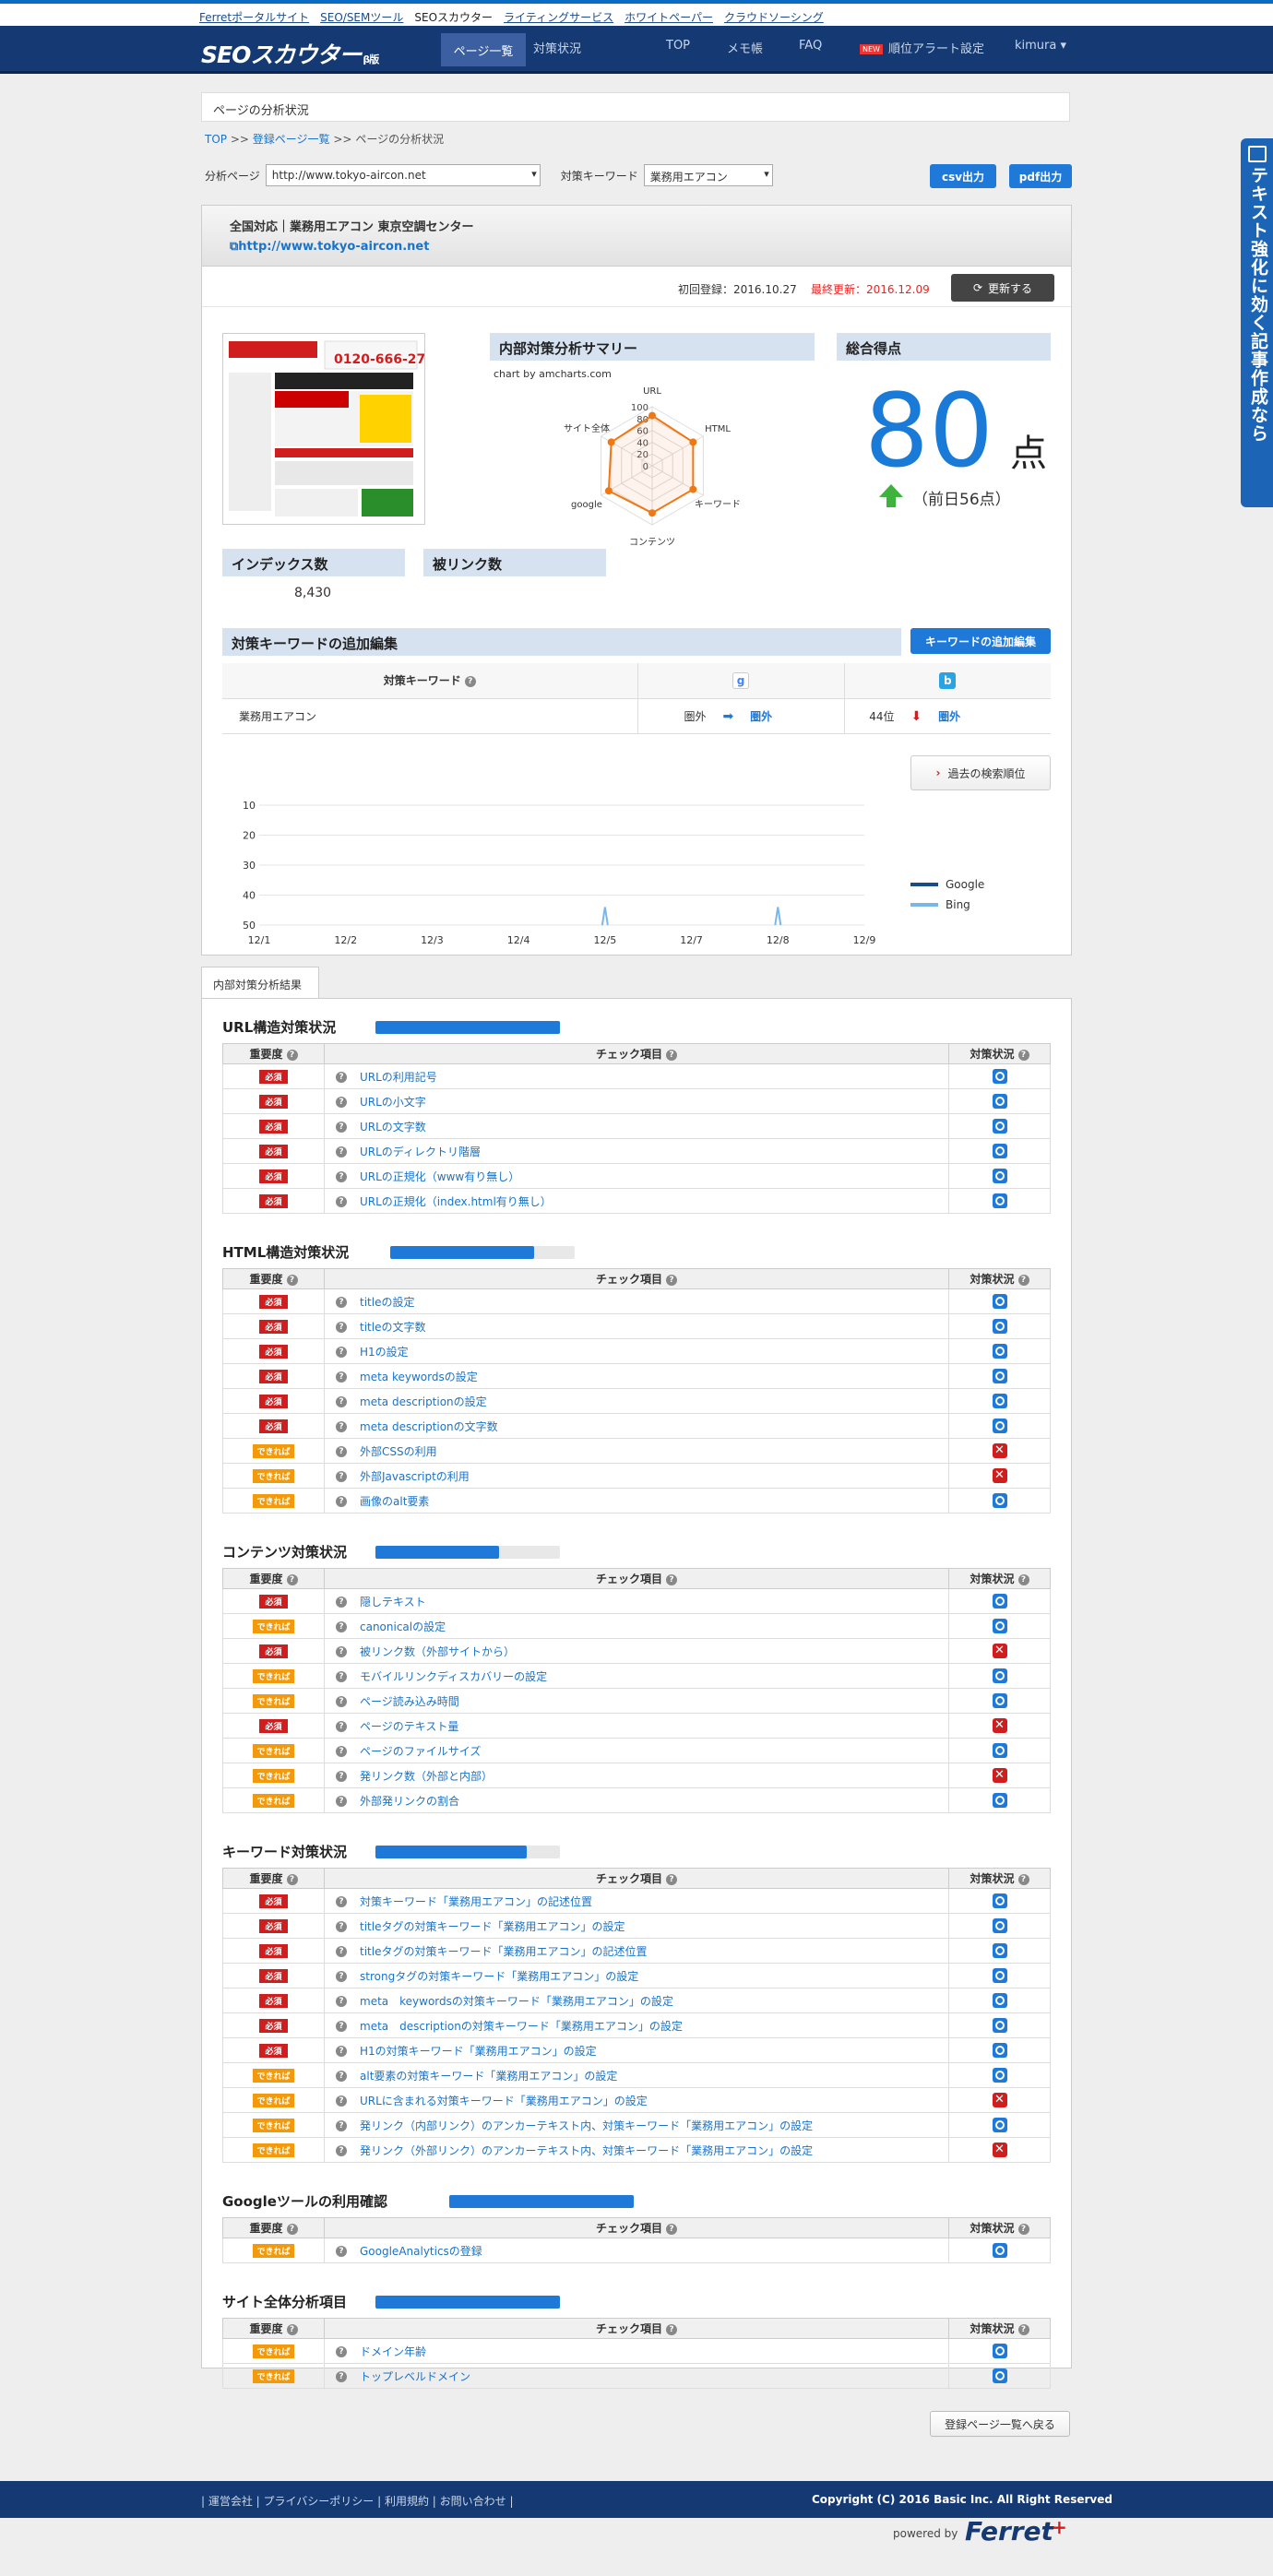  Describe the element at coordinates (980, 641) in the screenshot. I see `keyword-edit-button: キーワードの追加編集` at that location.